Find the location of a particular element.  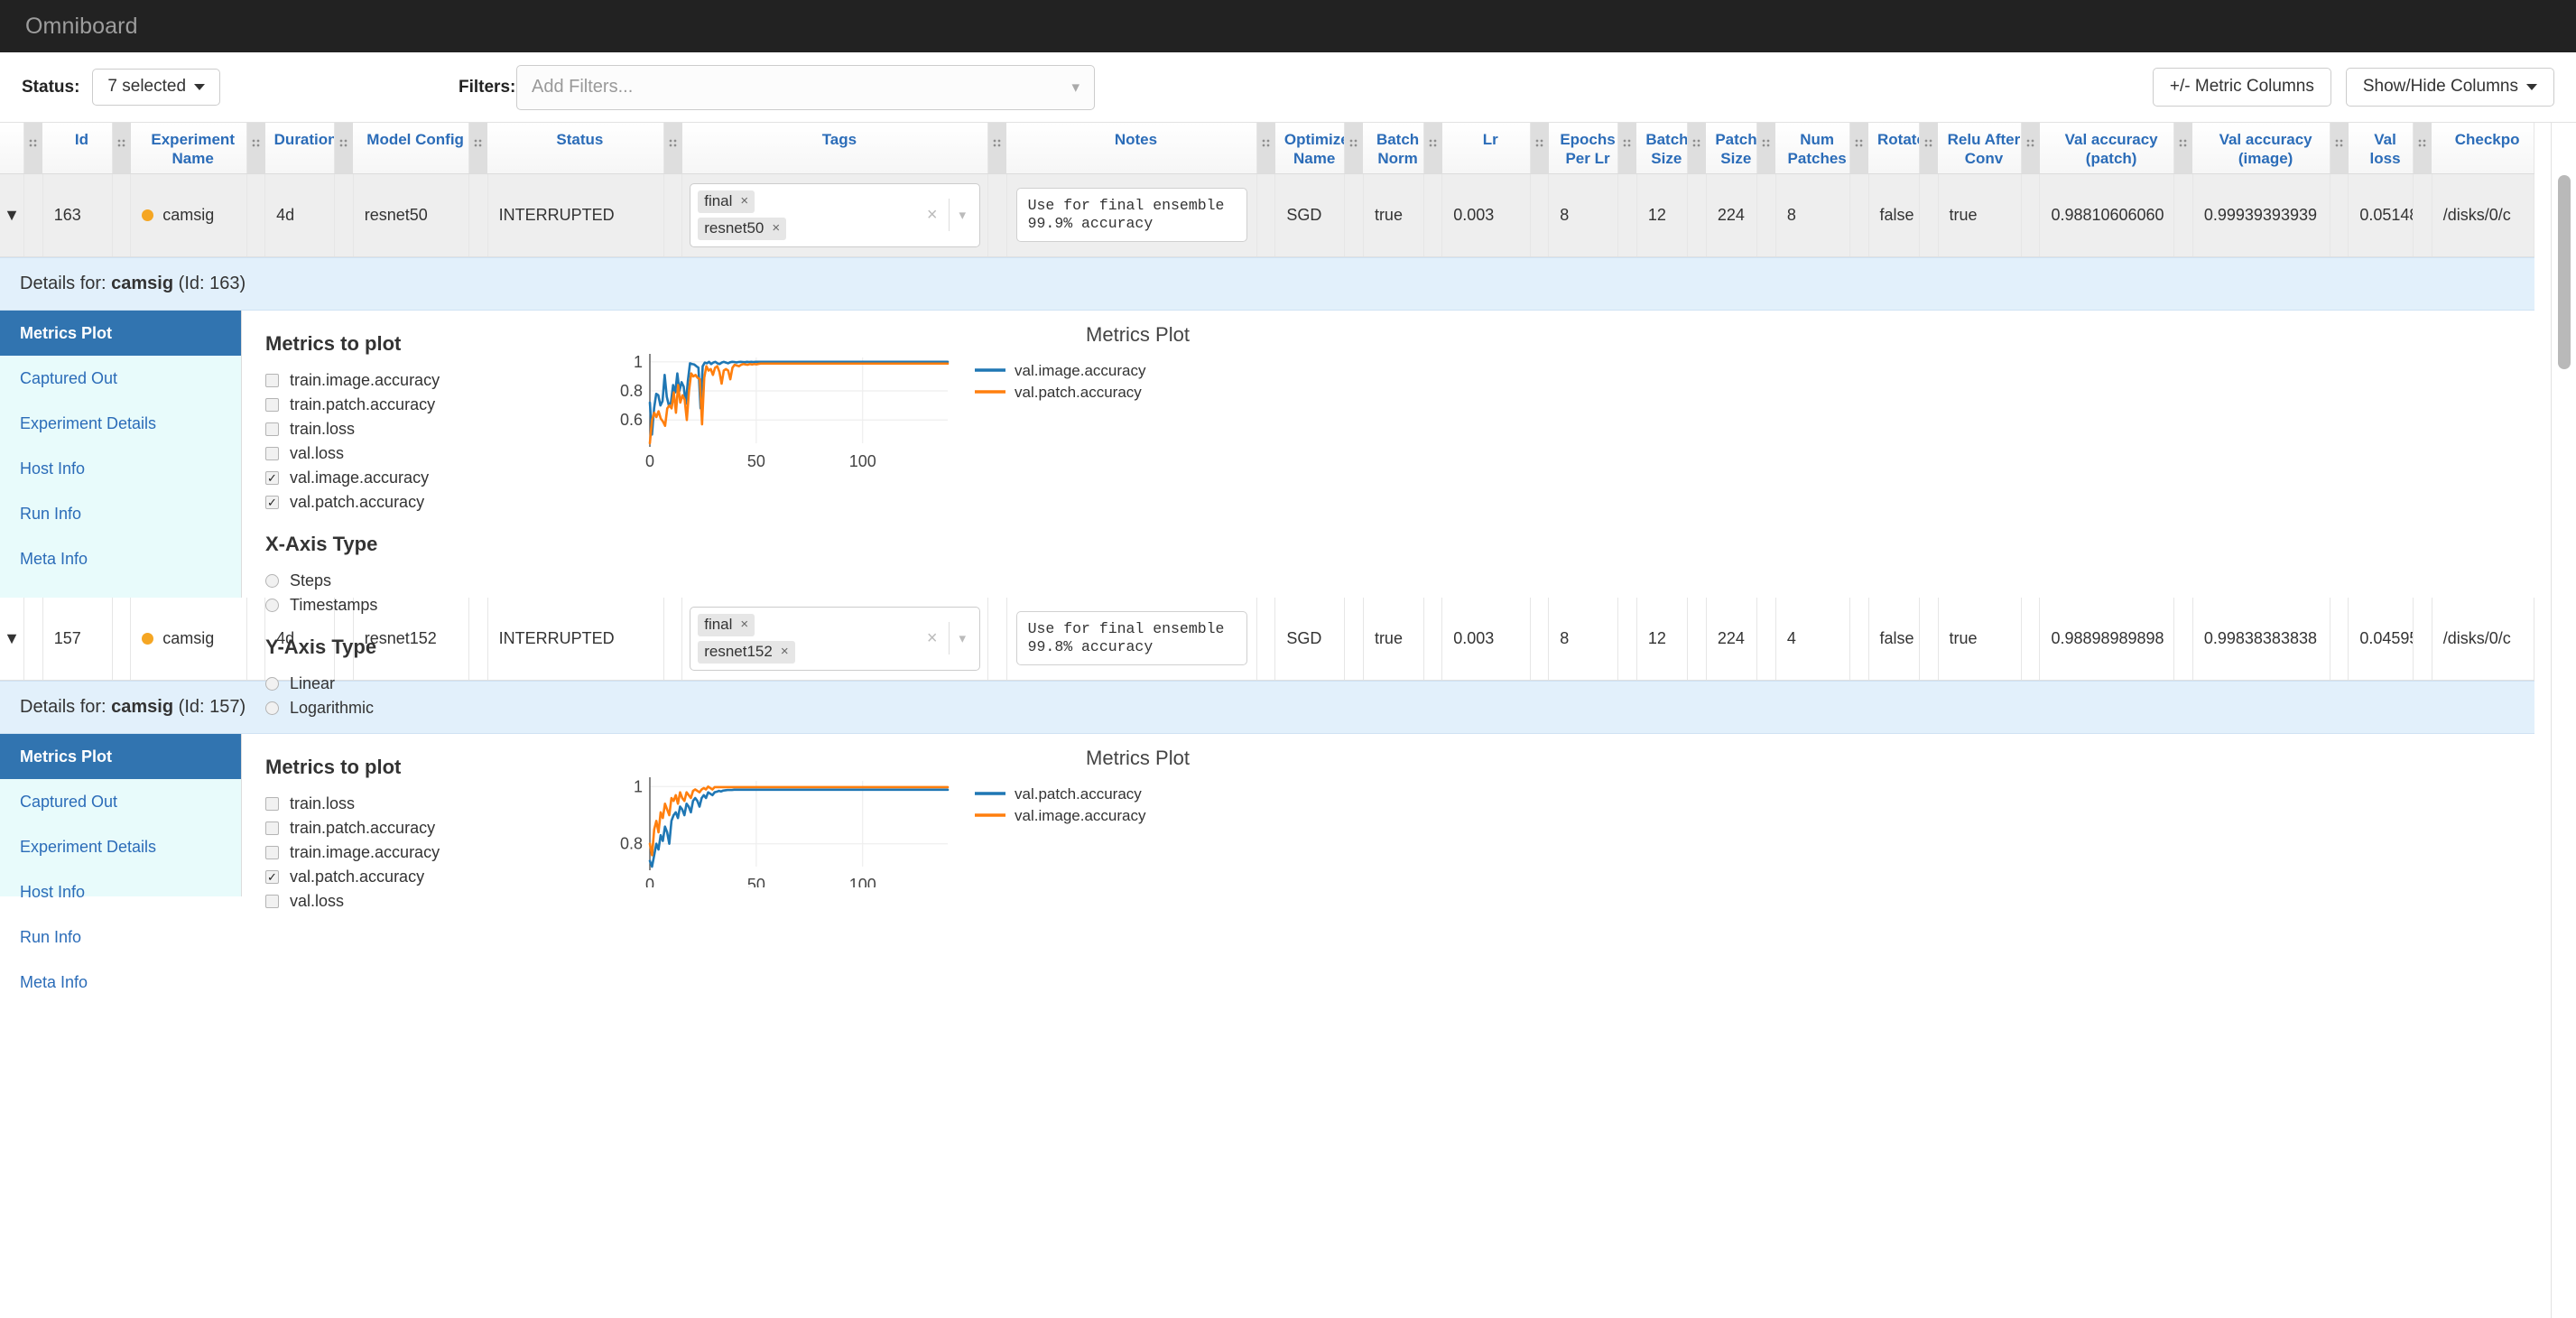

column-header-duration: Duration is located at coordinates (300, 149).